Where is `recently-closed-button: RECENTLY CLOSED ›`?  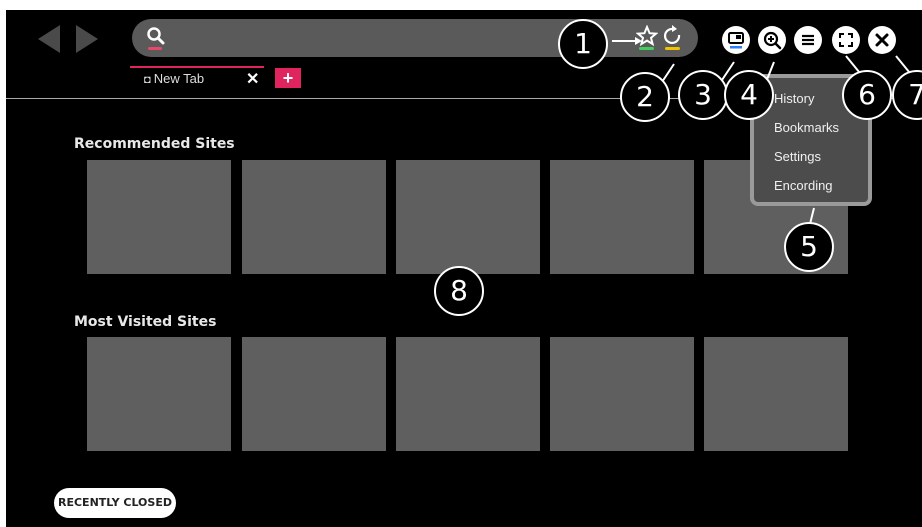
recently-closed-button: RECENTLY CLOSED › is located at coordinates (115, 507).